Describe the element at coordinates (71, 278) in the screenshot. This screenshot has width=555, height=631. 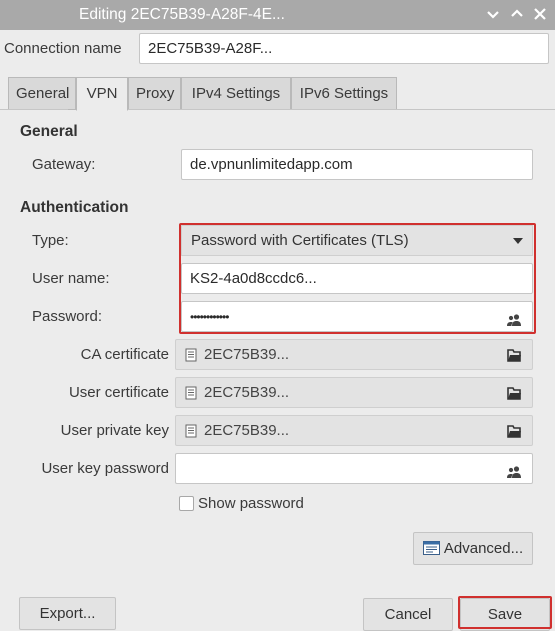
I see `username-label: User name:` at that location.